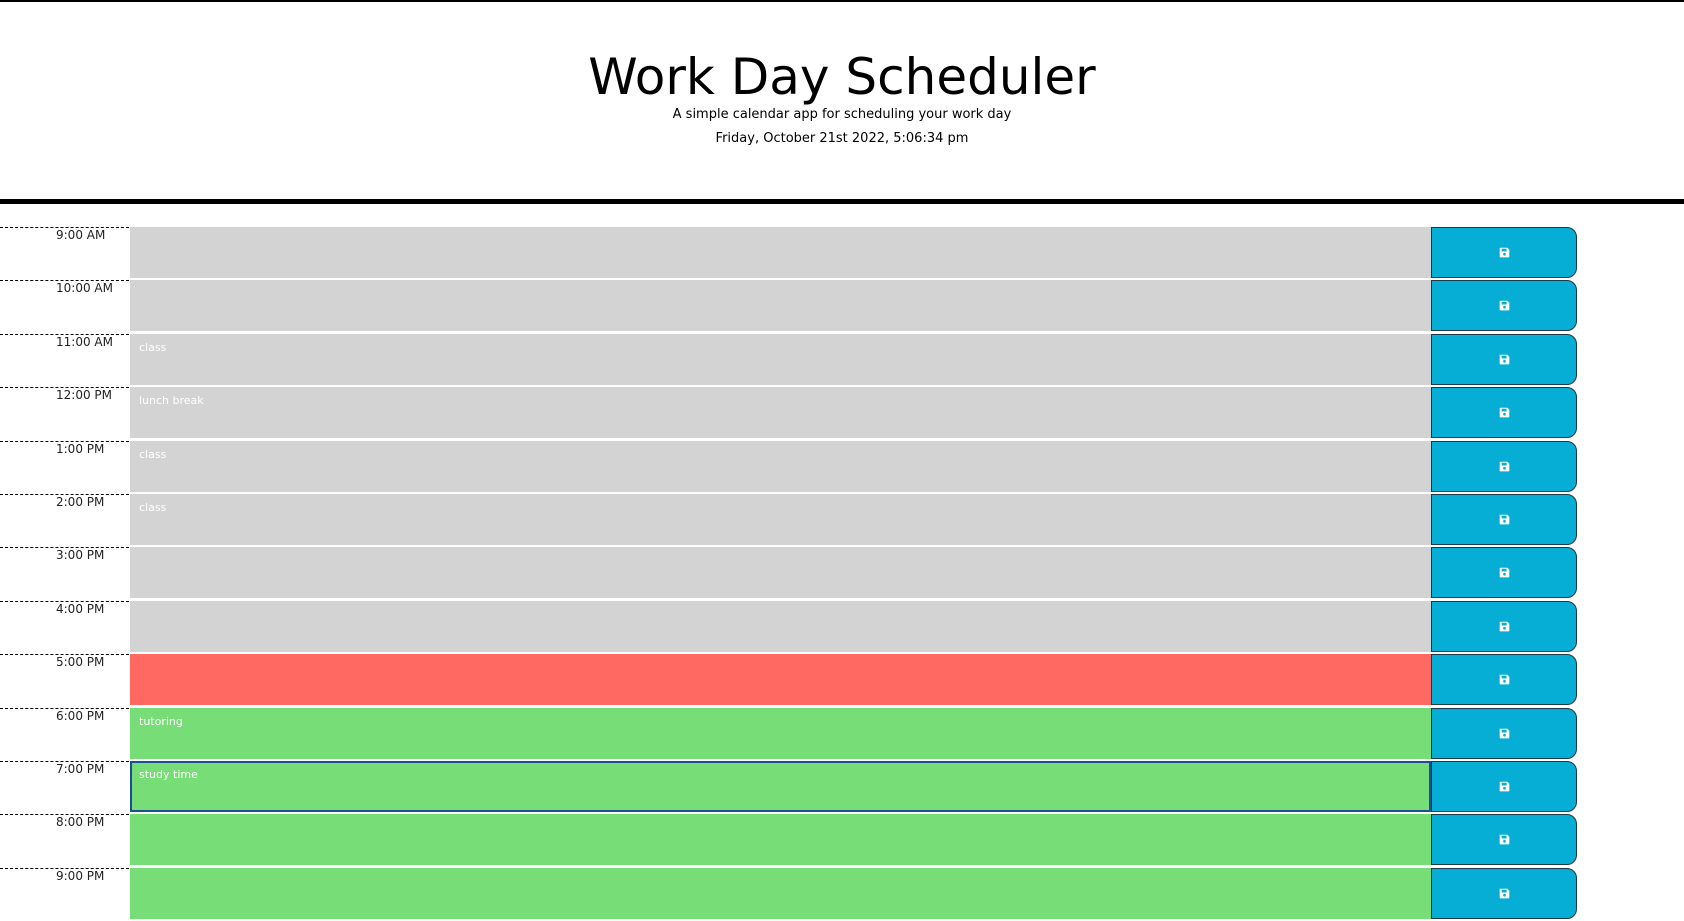 The image size is (1684, 921). Describe the element at coordinates (80, 555) in the screenshot. I see `hour-text: 3:00 PM` at that location.